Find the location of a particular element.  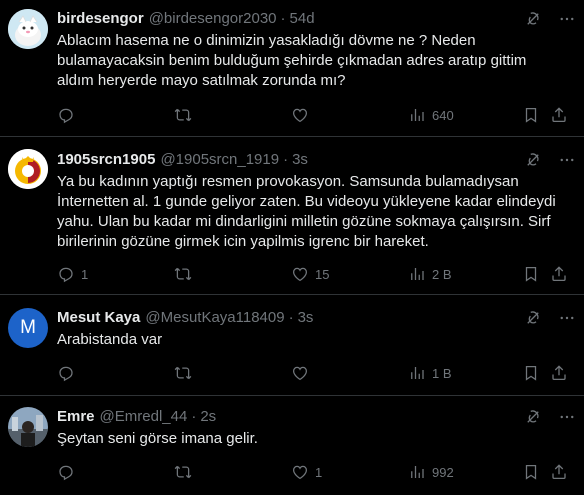

views-button: 992 is located at coordinates (431, 472).